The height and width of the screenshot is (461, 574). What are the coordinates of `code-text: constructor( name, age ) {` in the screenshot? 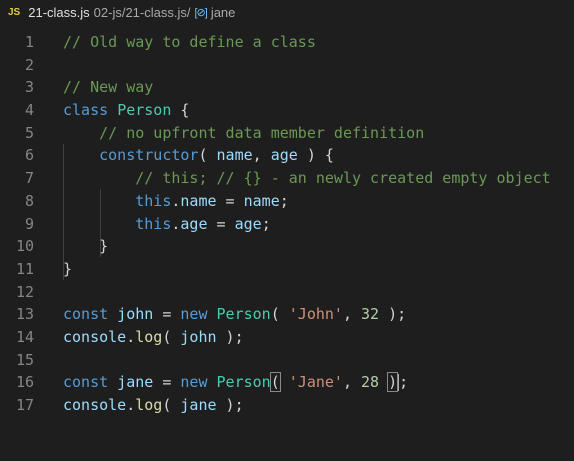 It's located at (198, 155).